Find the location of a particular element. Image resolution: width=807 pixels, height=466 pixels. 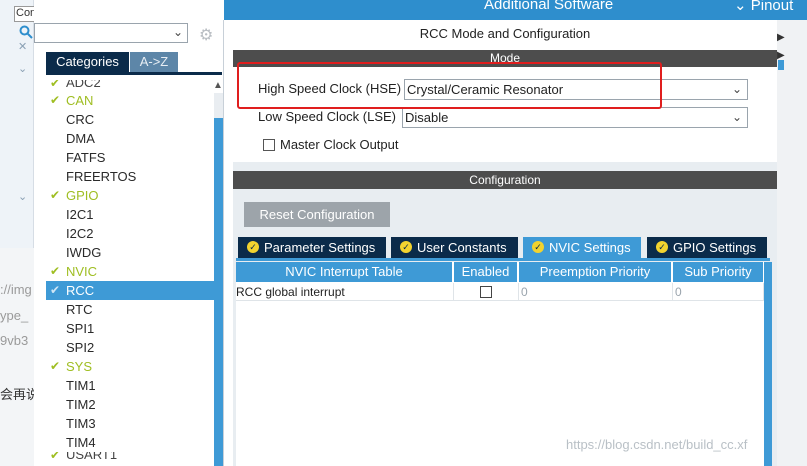

master-clock-output-checkbox is located at coordinates (269, 145).